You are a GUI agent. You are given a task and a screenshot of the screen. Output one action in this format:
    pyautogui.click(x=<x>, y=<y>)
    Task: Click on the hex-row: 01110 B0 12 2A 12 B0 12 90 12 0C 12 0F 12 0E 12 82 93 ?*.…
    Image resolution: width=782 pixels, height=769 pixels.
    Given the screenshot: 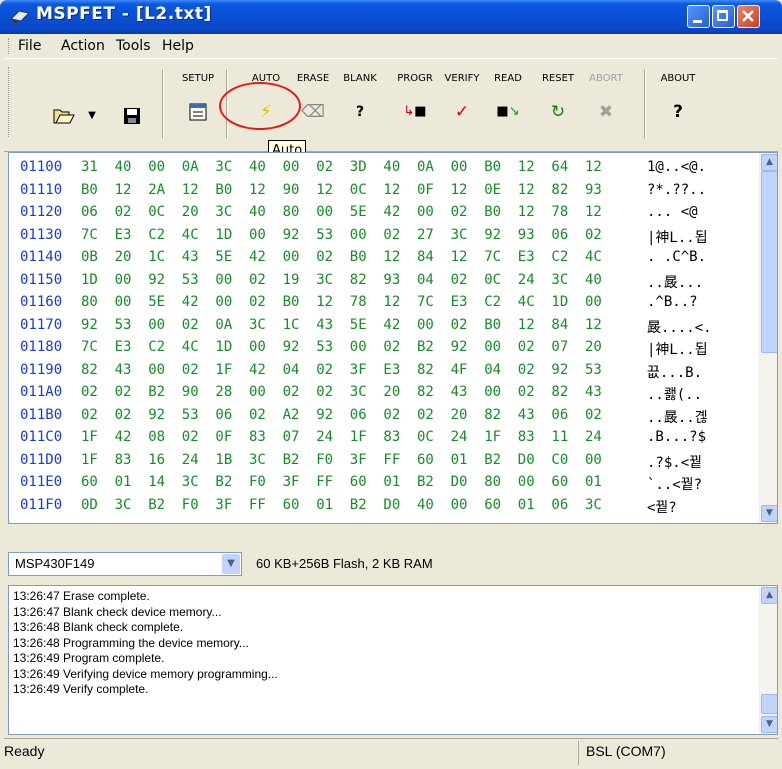 What is the action you would take?
    pyautogui.click(x=384, y=192)
    